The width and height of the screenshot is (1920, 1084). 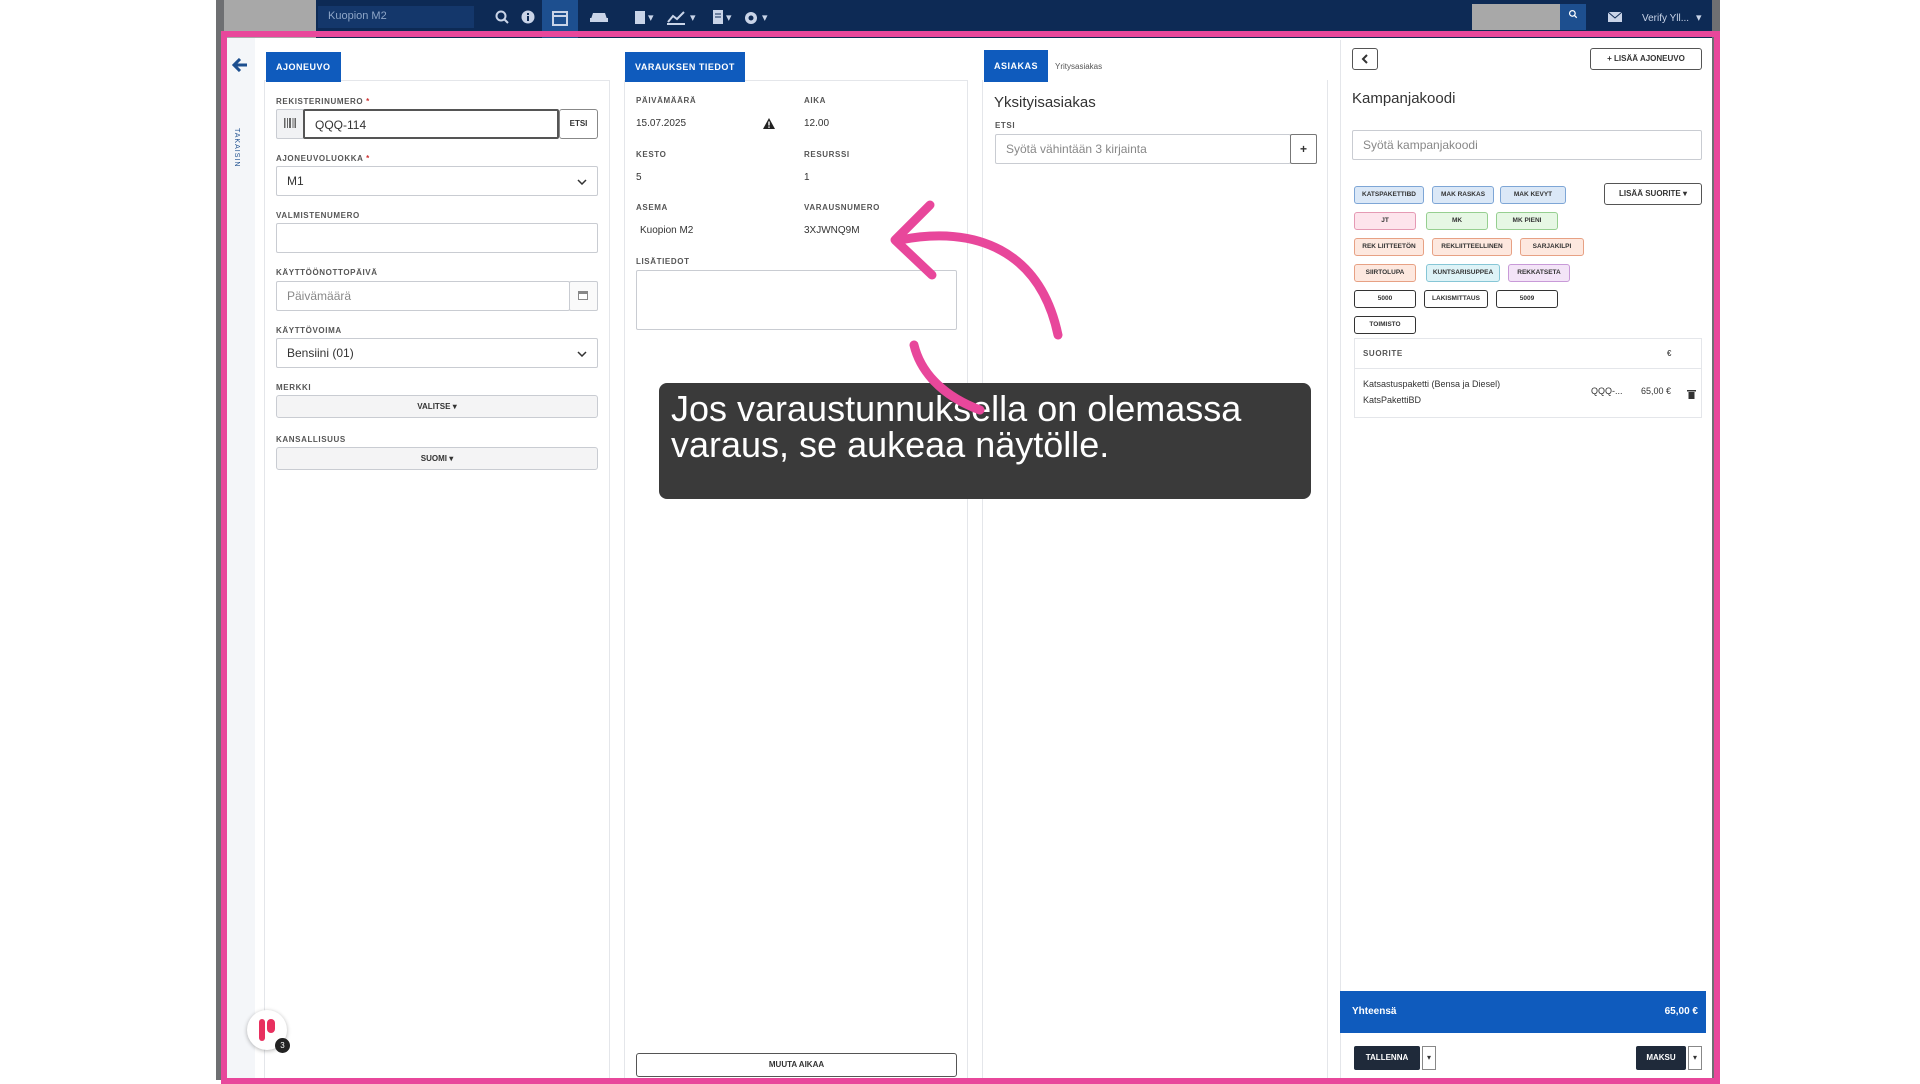 What do you see at coordinates (578, 124) in the screenshot?
I see `reg-search-button: ETSI` at bounding box center [578, 124].